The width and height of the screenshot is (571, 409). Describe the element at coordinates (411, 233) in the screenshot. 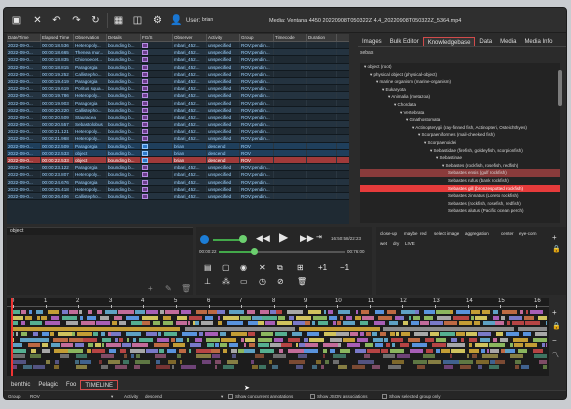

I see `concept-shortcut: maybe` at that location.